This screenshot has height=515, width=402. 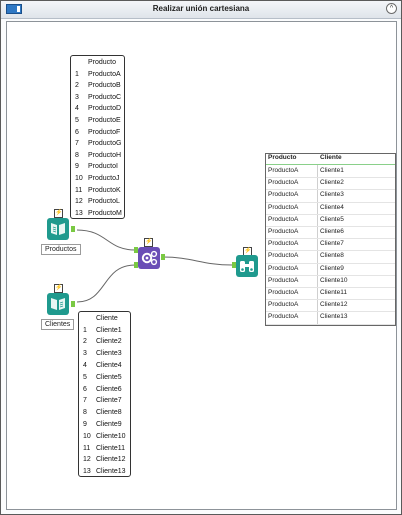 I want to click on cell-cliente: Cliente2, so click(x=332, y=183).